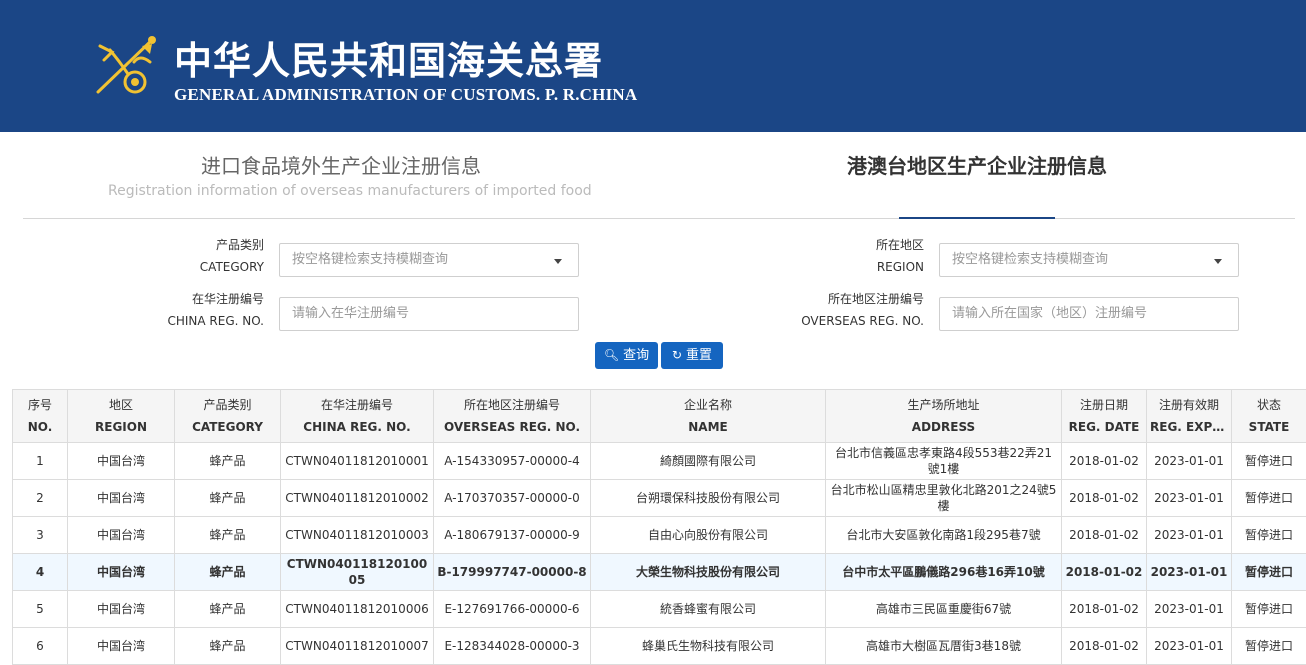 The height and width of the screenshot is (665, 1306). I want to click on reset-button: ↻重置, so click(692, 355).